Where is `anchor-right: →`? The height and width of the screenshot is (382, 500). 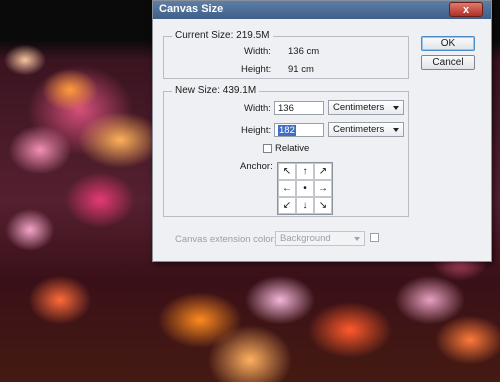 anchor-right: → is located at coordinates (323, 188).